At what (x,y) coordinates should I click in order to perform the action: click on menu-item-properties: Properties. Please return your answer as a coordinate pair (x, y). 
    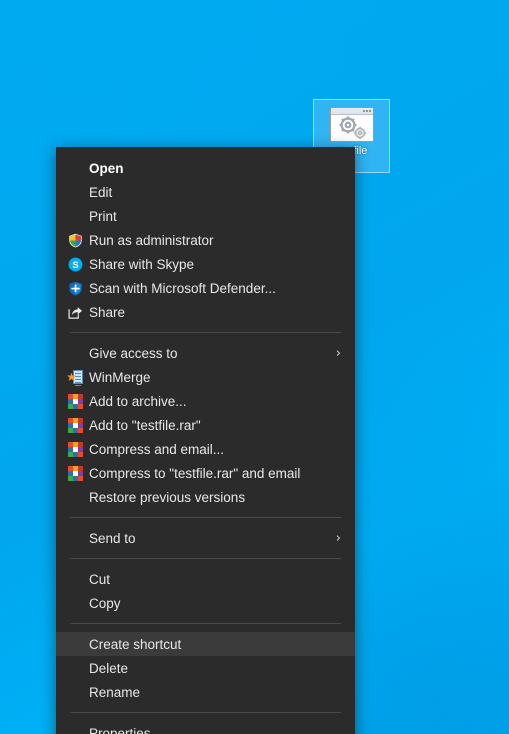
    Looking at the image, I should click on (205, 727).